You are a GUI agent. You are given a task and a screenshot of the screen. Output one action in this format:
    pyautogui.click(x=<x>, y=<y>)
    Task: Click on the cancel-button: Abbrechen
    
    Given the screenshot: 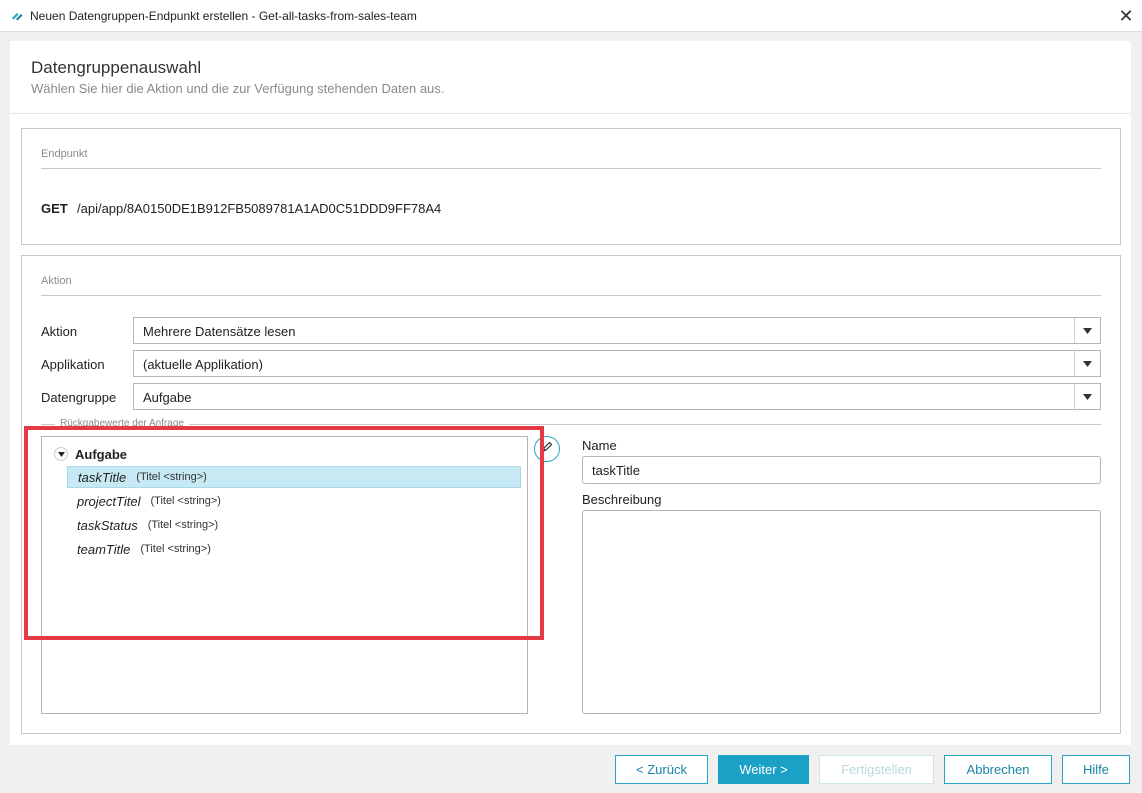 What is the action you would take?
    pyautogui.click(x=998, y=769)
    